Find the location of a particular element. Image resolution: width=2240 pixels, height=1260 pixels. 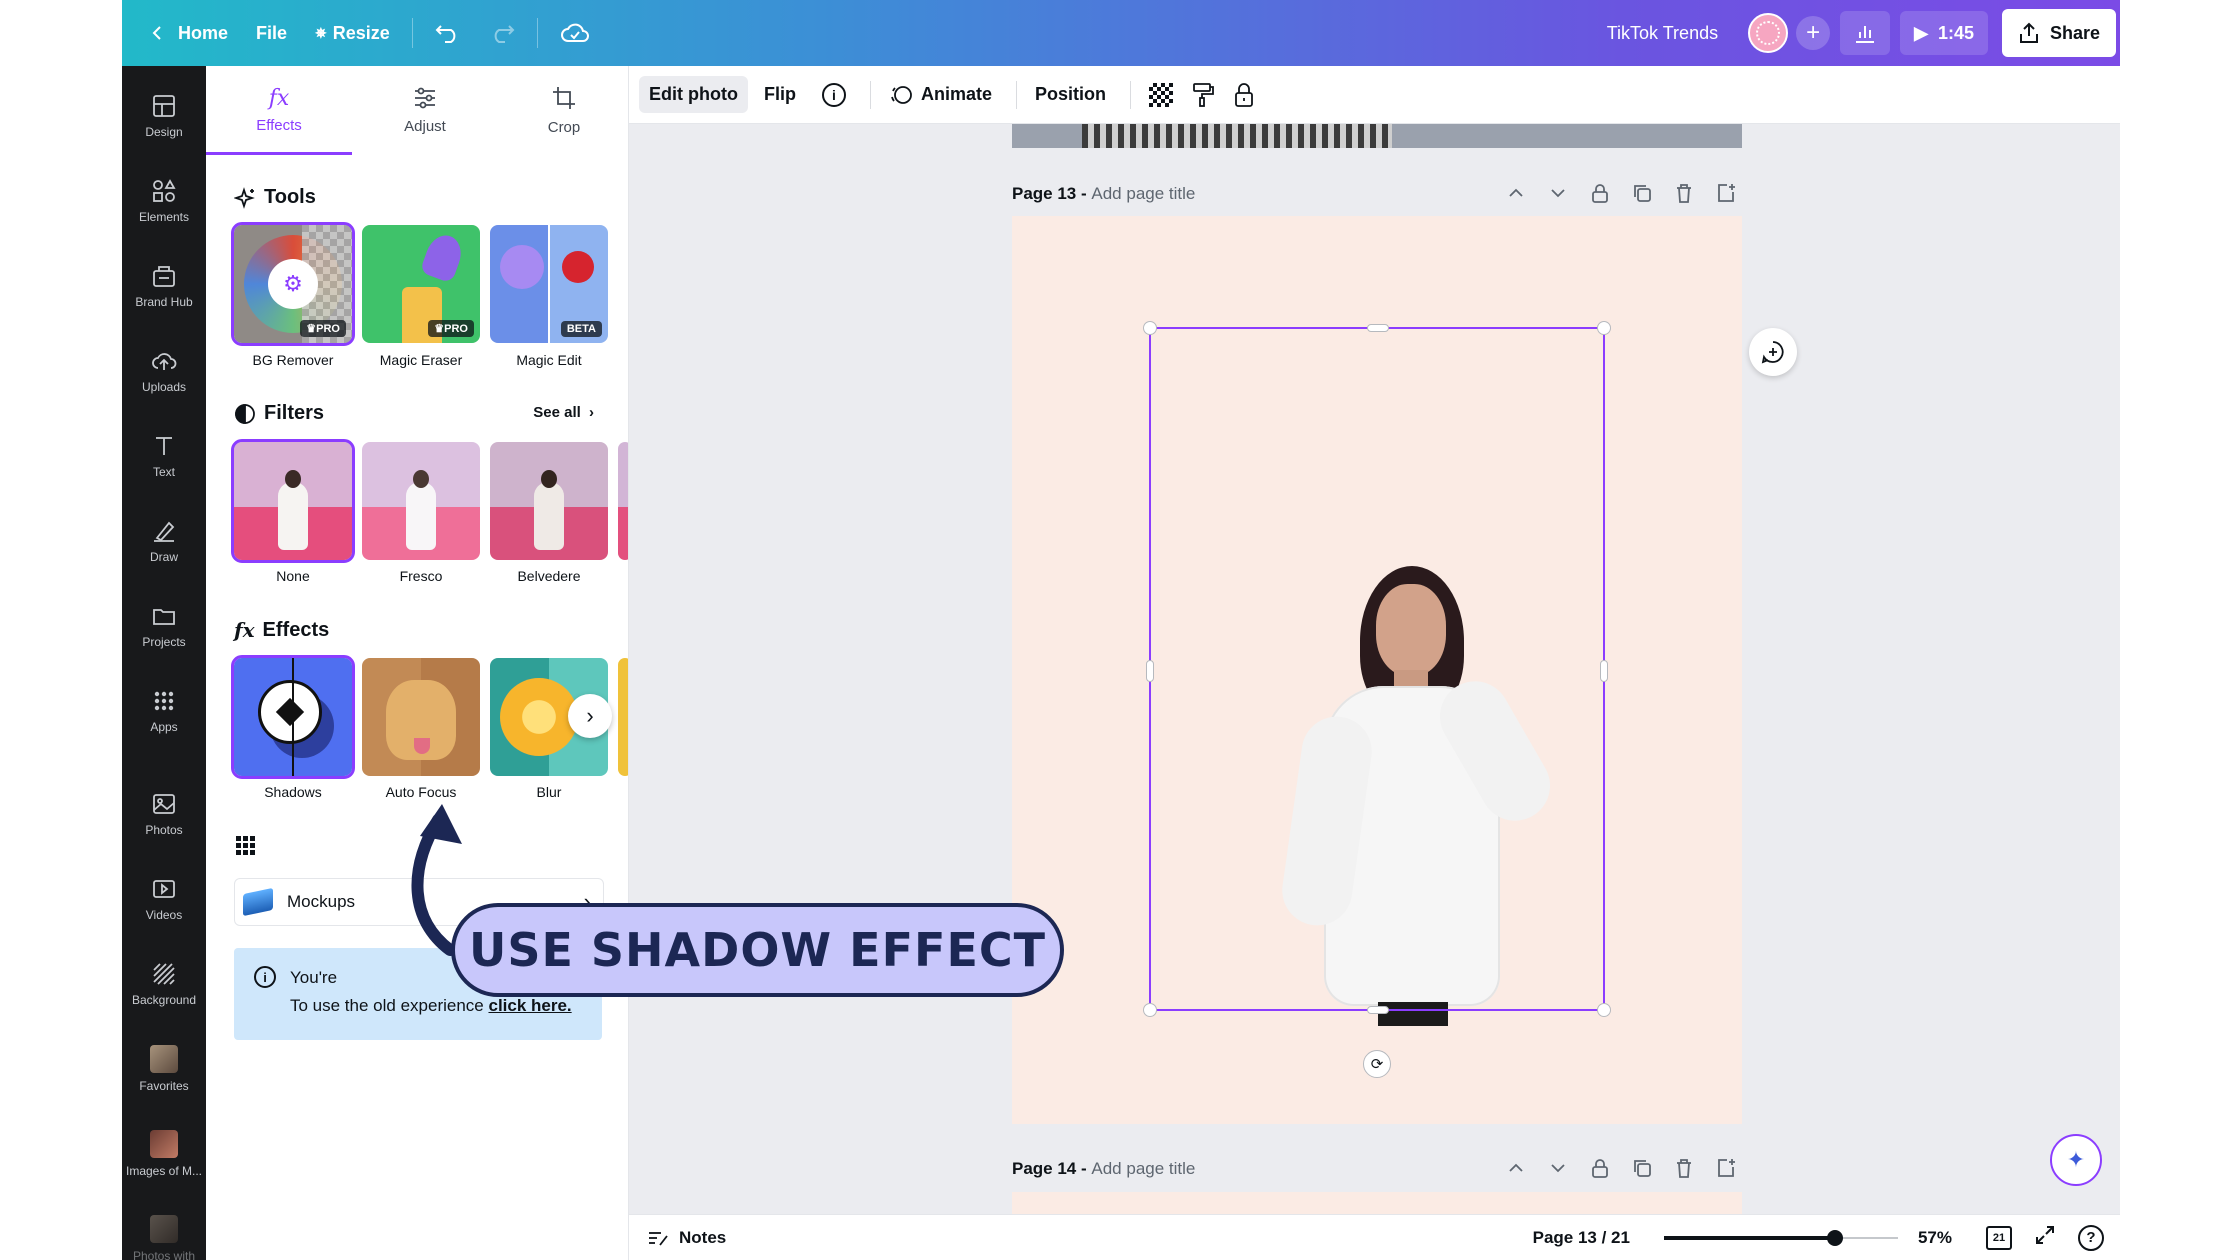

tool-magic-edit: BETA is located at coordinates (549, 284).